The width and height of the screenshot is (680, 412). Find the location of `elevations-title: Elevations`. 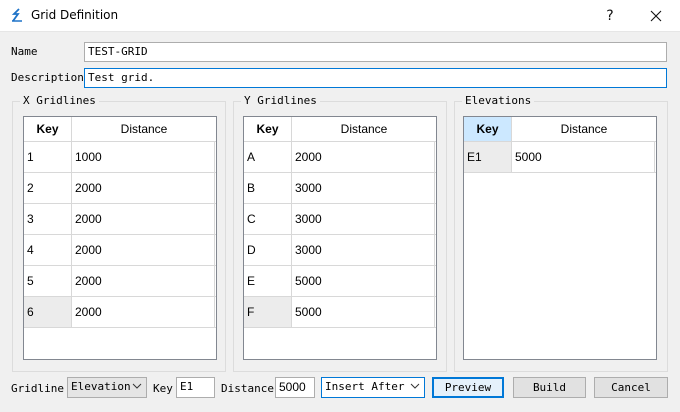

elevations-title: Elevations is located at coordinates (498, 100).